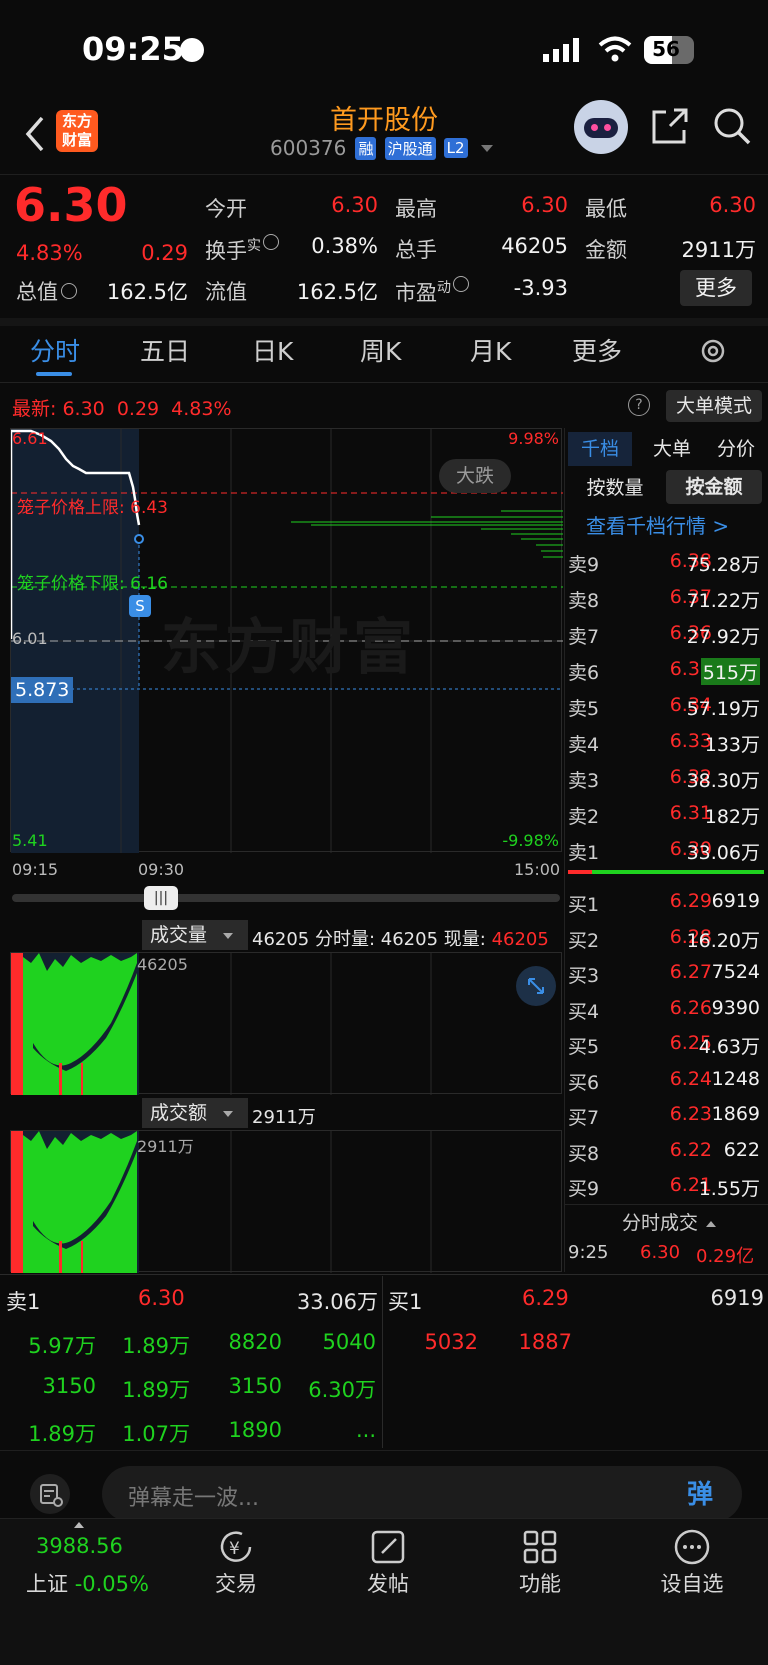  What do you see at coordinates (366, 148) in the screenshot?
I see `tag-margin: 融` at bounding box center [366, 148].